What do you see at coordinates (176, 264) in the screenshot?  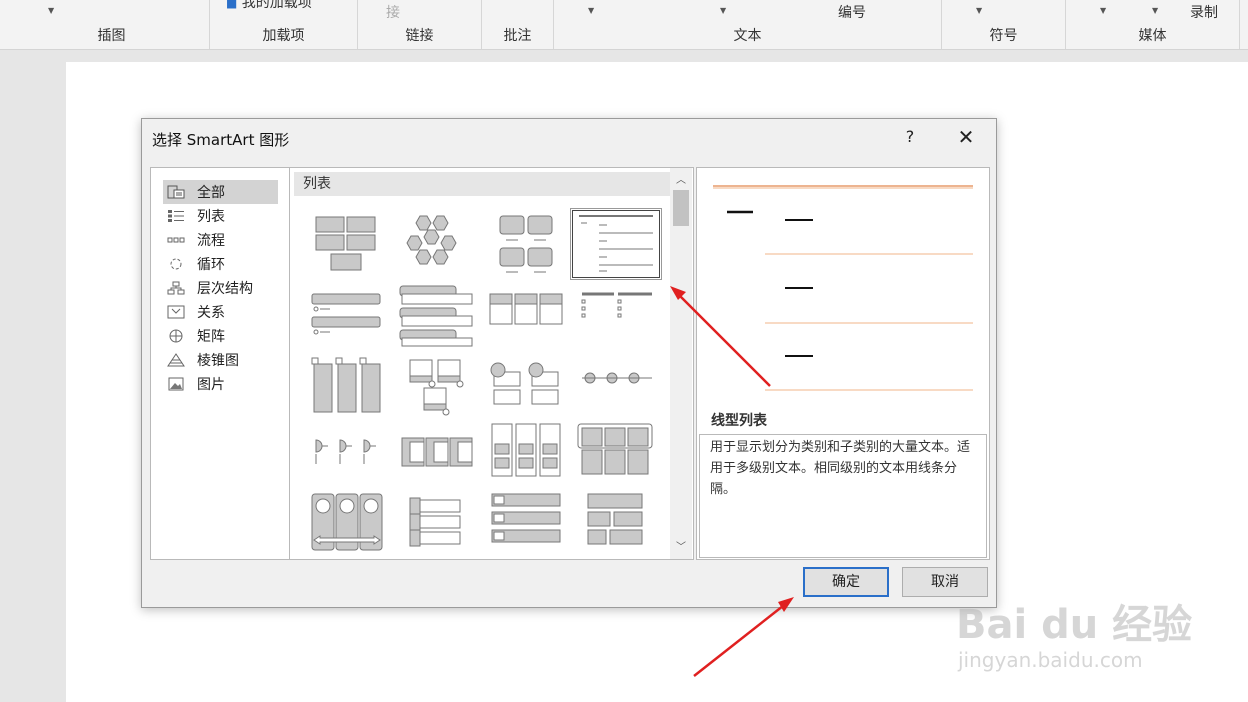 I see `cycle-icon` at bounding box center [176, 264].